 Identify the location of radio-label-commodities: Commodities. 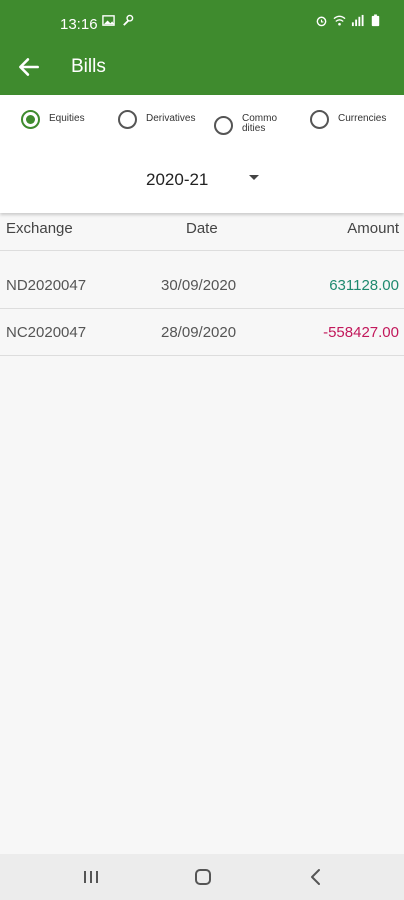
(260, 123).